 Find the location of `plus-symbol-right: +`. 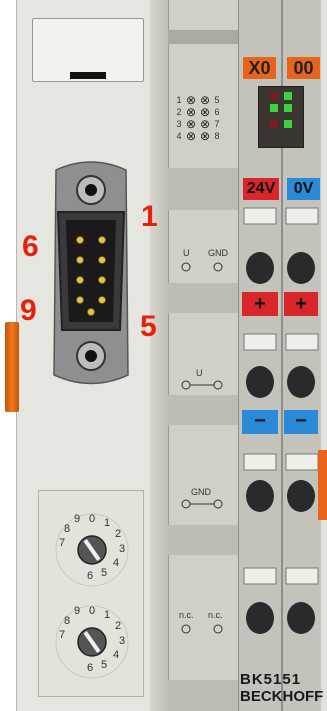

plus-symbol-right: + is located at coordinates (301, 304).